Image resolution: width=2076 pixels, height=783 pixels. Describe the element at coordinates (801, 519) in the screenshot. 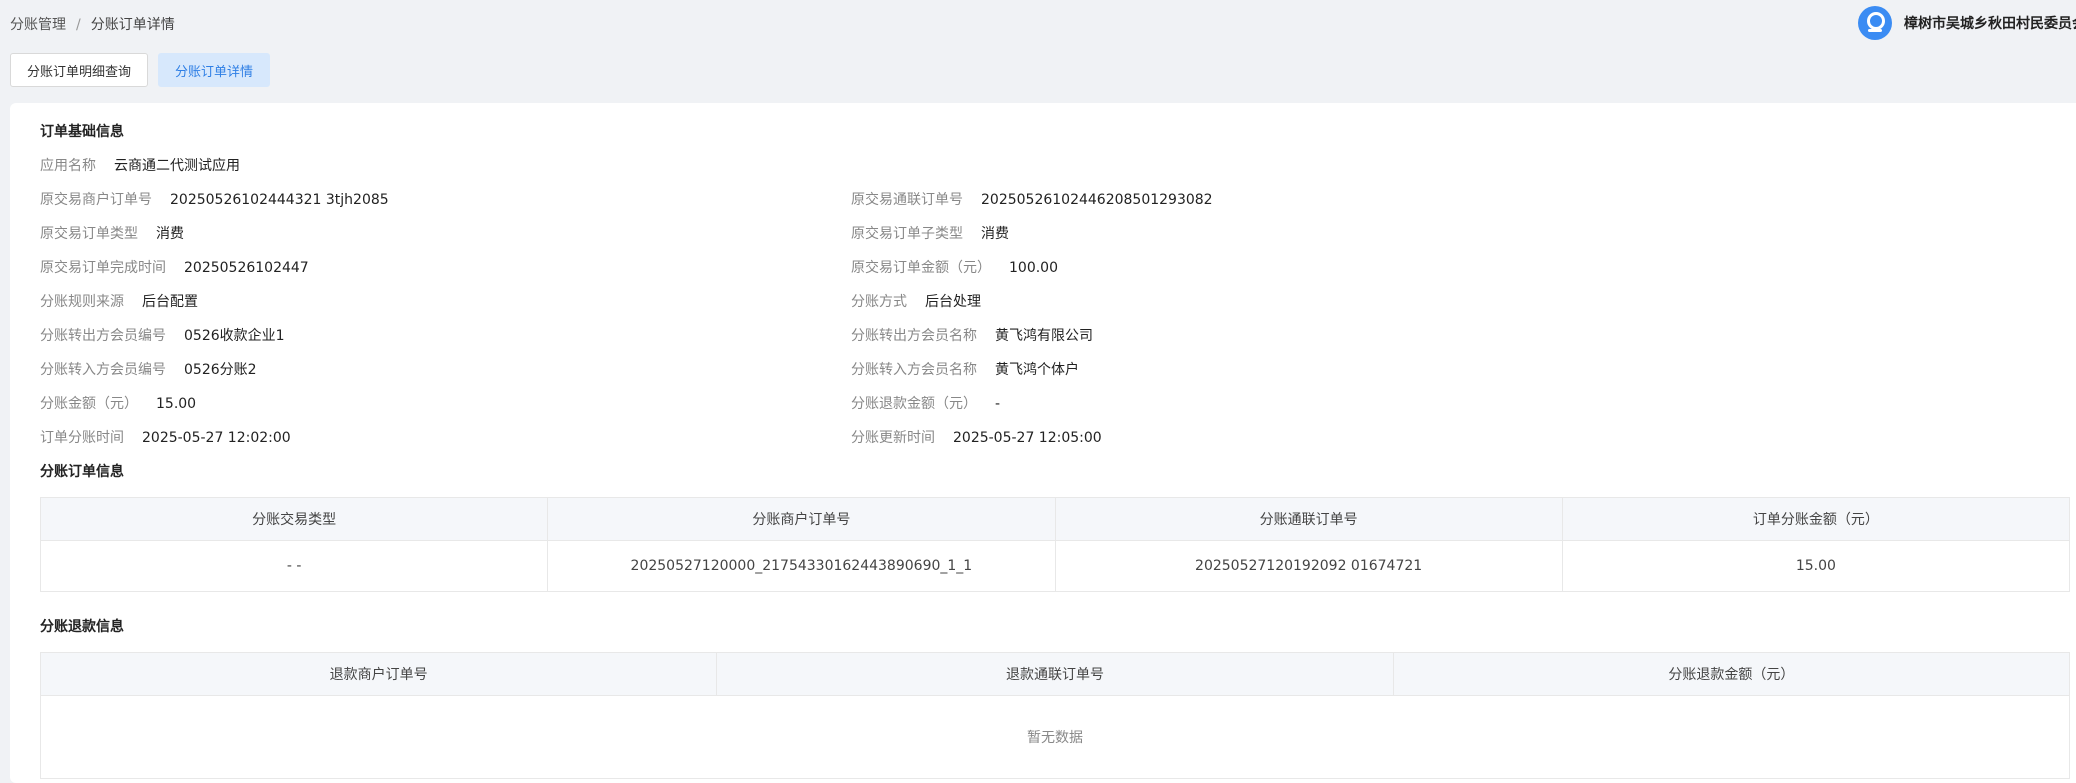

I see `column-header: 分账商户订单号` at that location.